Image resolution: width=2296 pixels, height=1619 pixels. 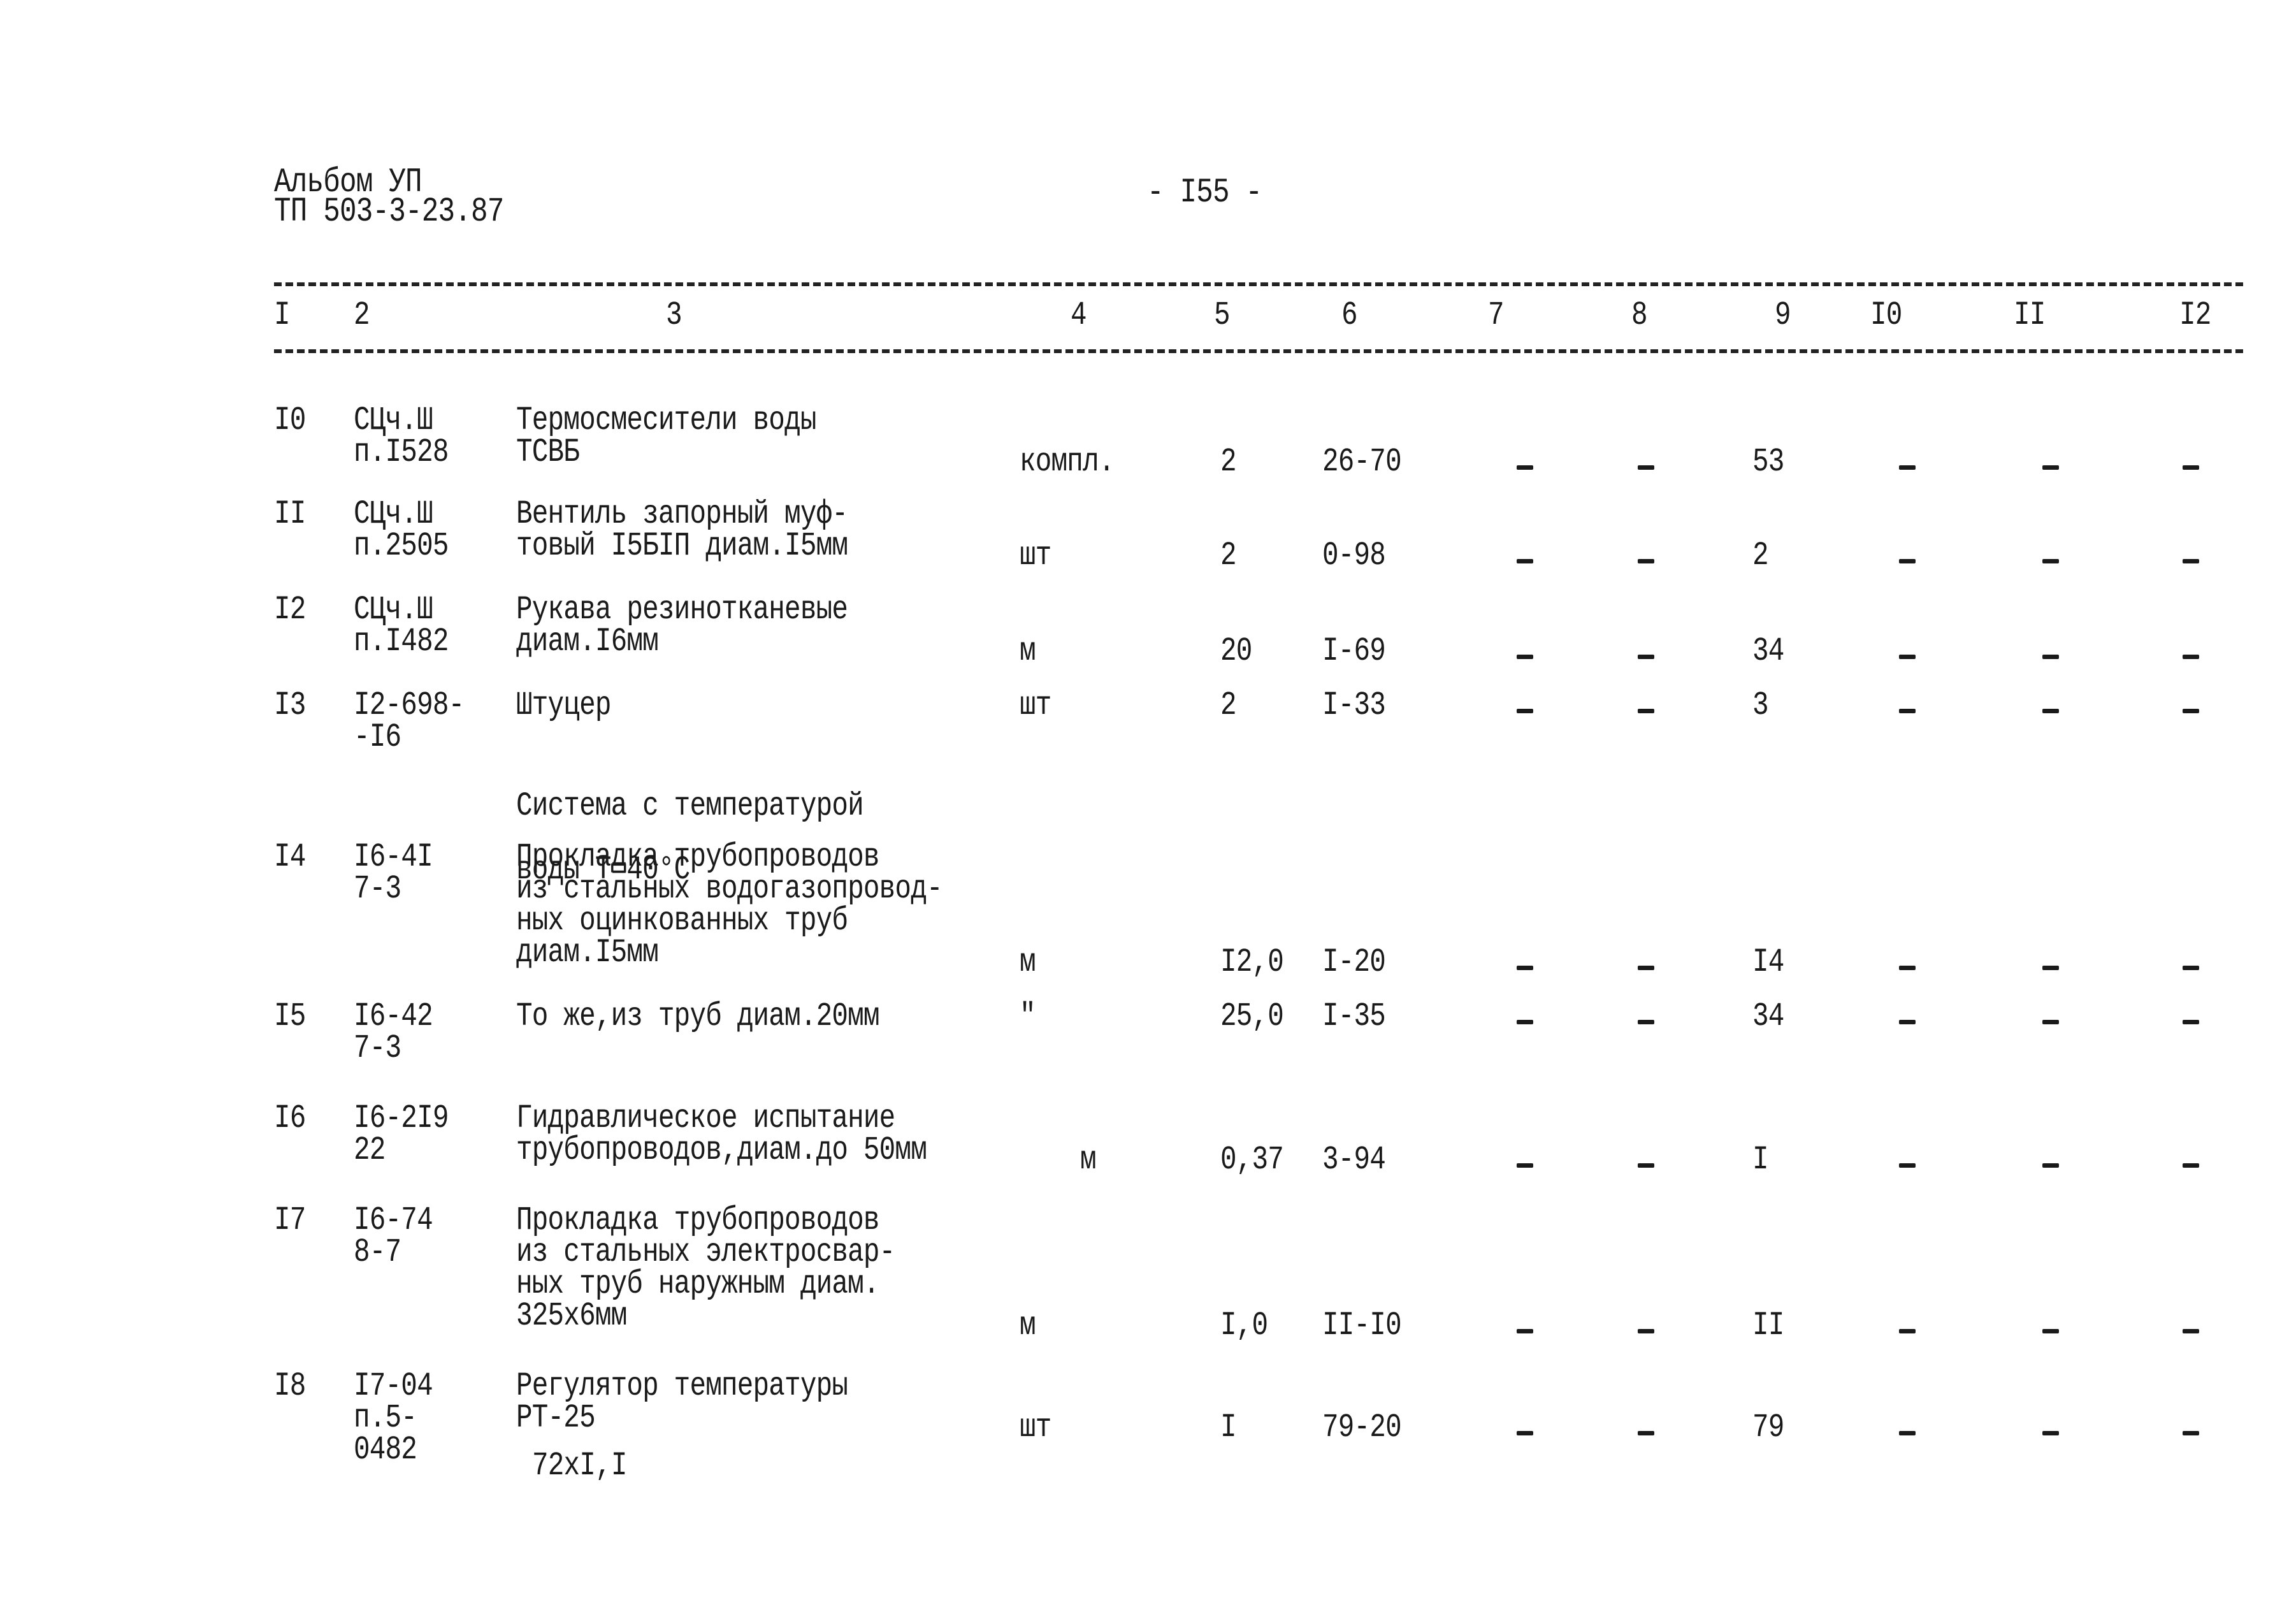 I want to click on item-name-line: Штуцер, so click(x=563, y=705).